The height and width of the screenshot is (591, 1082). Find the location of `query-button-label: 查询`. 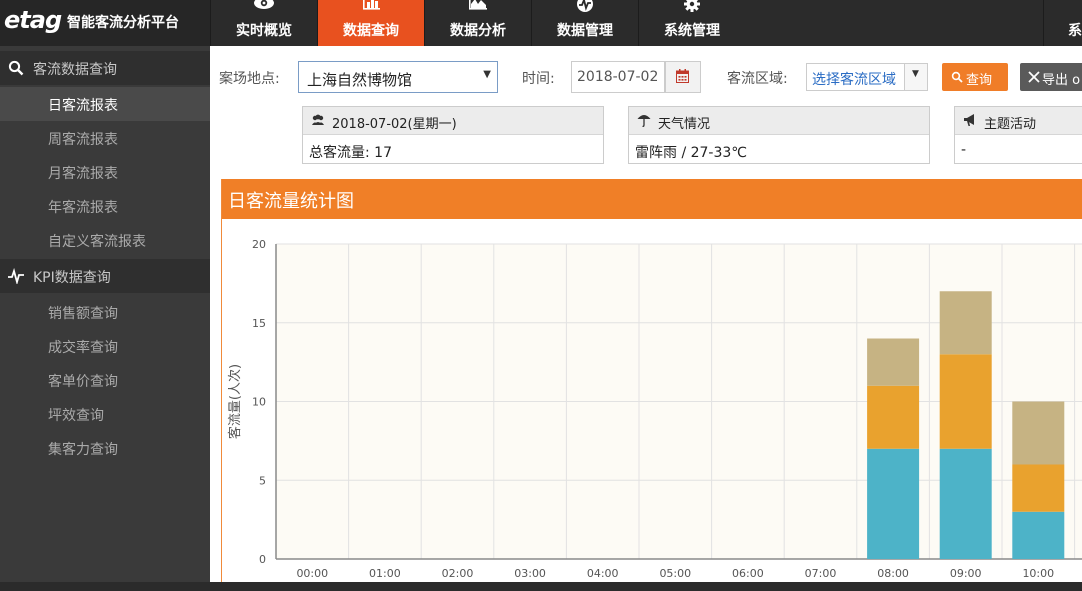

query-button-label: 查询 is located at coordinates (979, 80).